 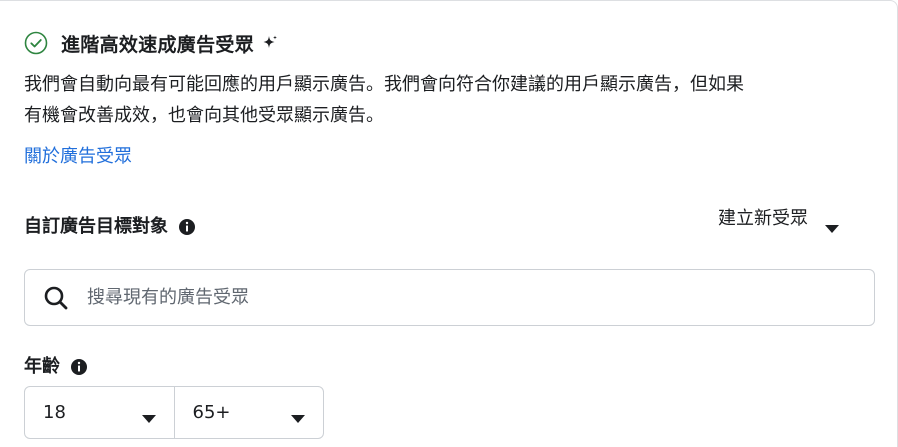 I want to click on custom-audience-header: 自訂廣告目標對象, so click(x=110, y=227).